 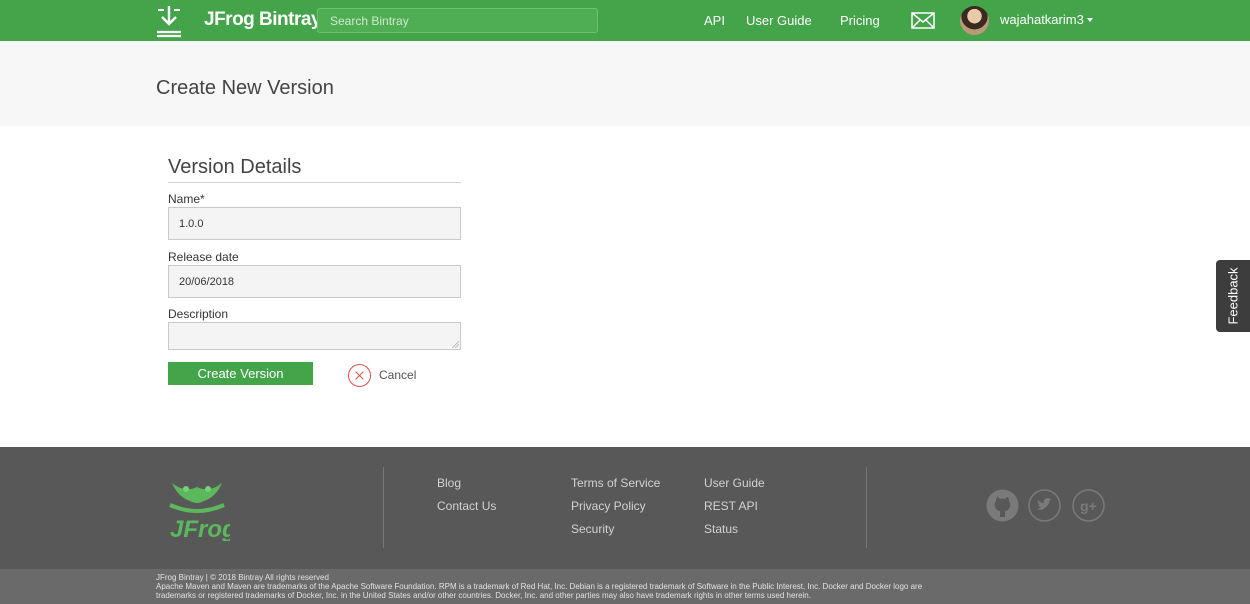 I want to click on svg-text: g+, so click(x=1088, y=506).